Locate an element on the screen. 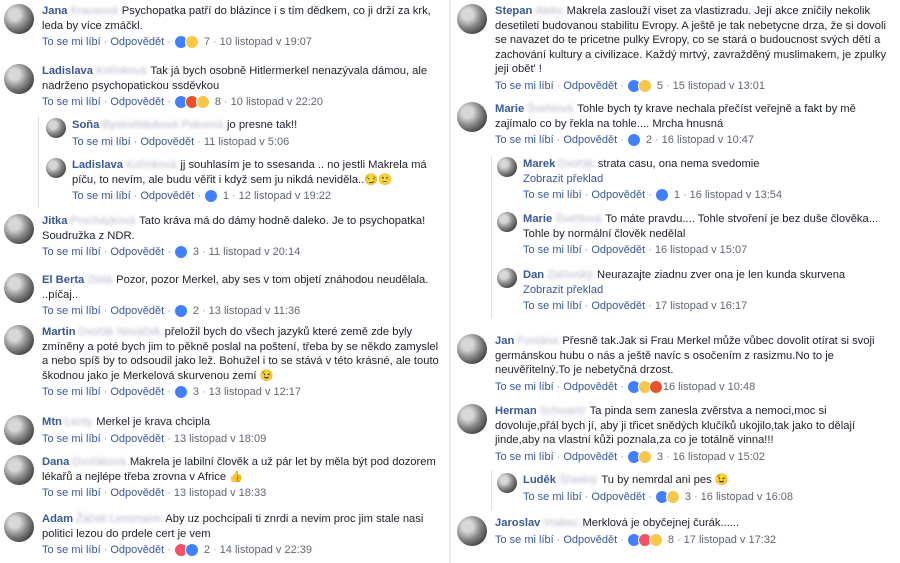 This screenshot has width=900, height=563. author-name: Luděk is located at coordinates (539, 480).